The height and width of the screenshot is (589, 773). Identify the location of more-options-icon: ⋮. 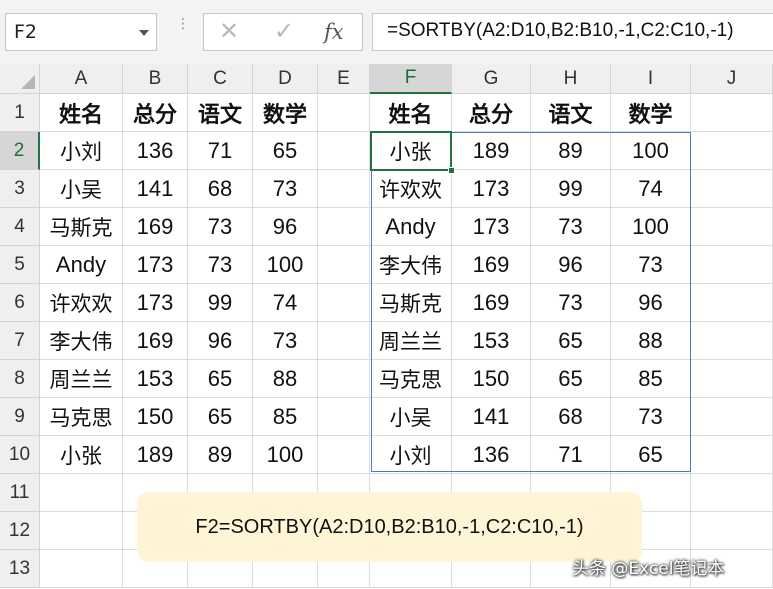
(183, 30).